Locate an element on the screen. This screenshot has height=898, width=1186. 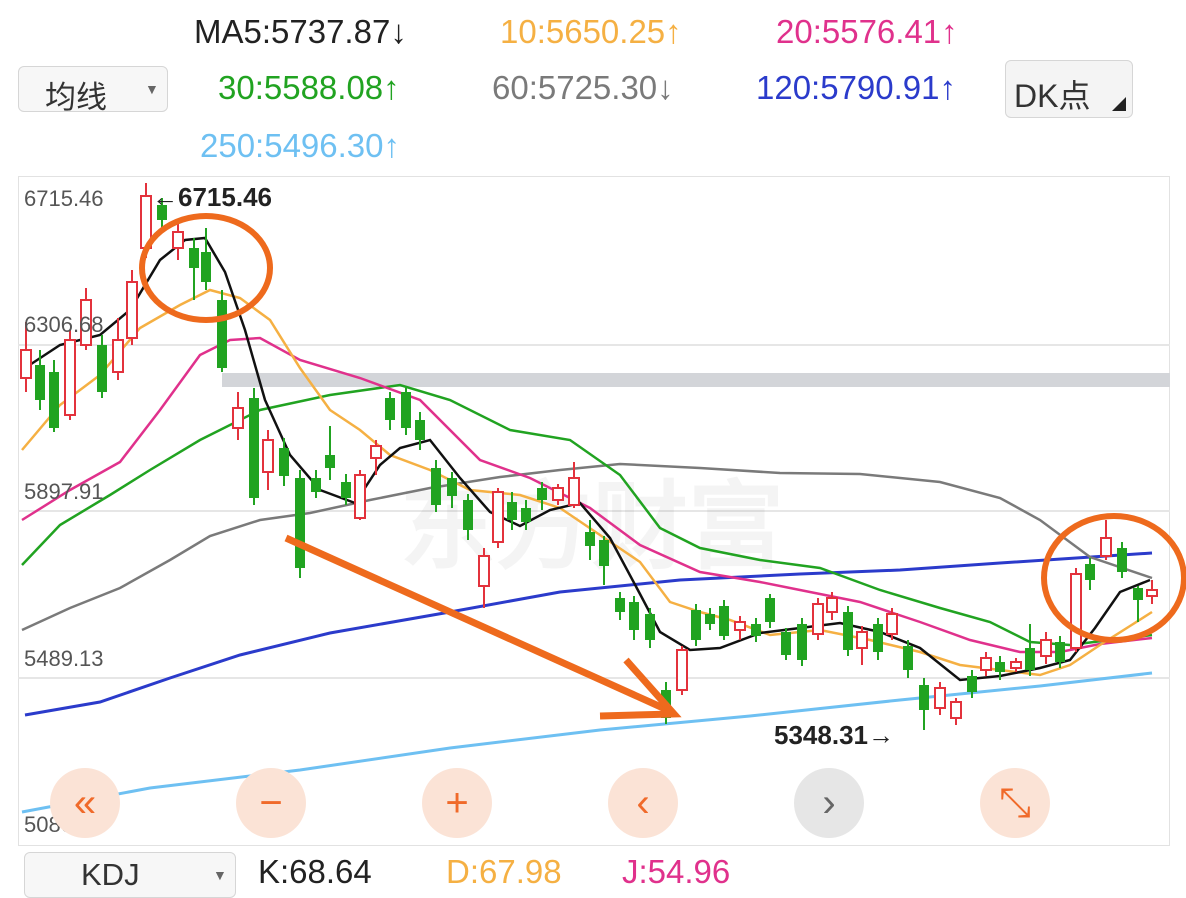
scroll-first-button: « is located at coordinates (85, 803).